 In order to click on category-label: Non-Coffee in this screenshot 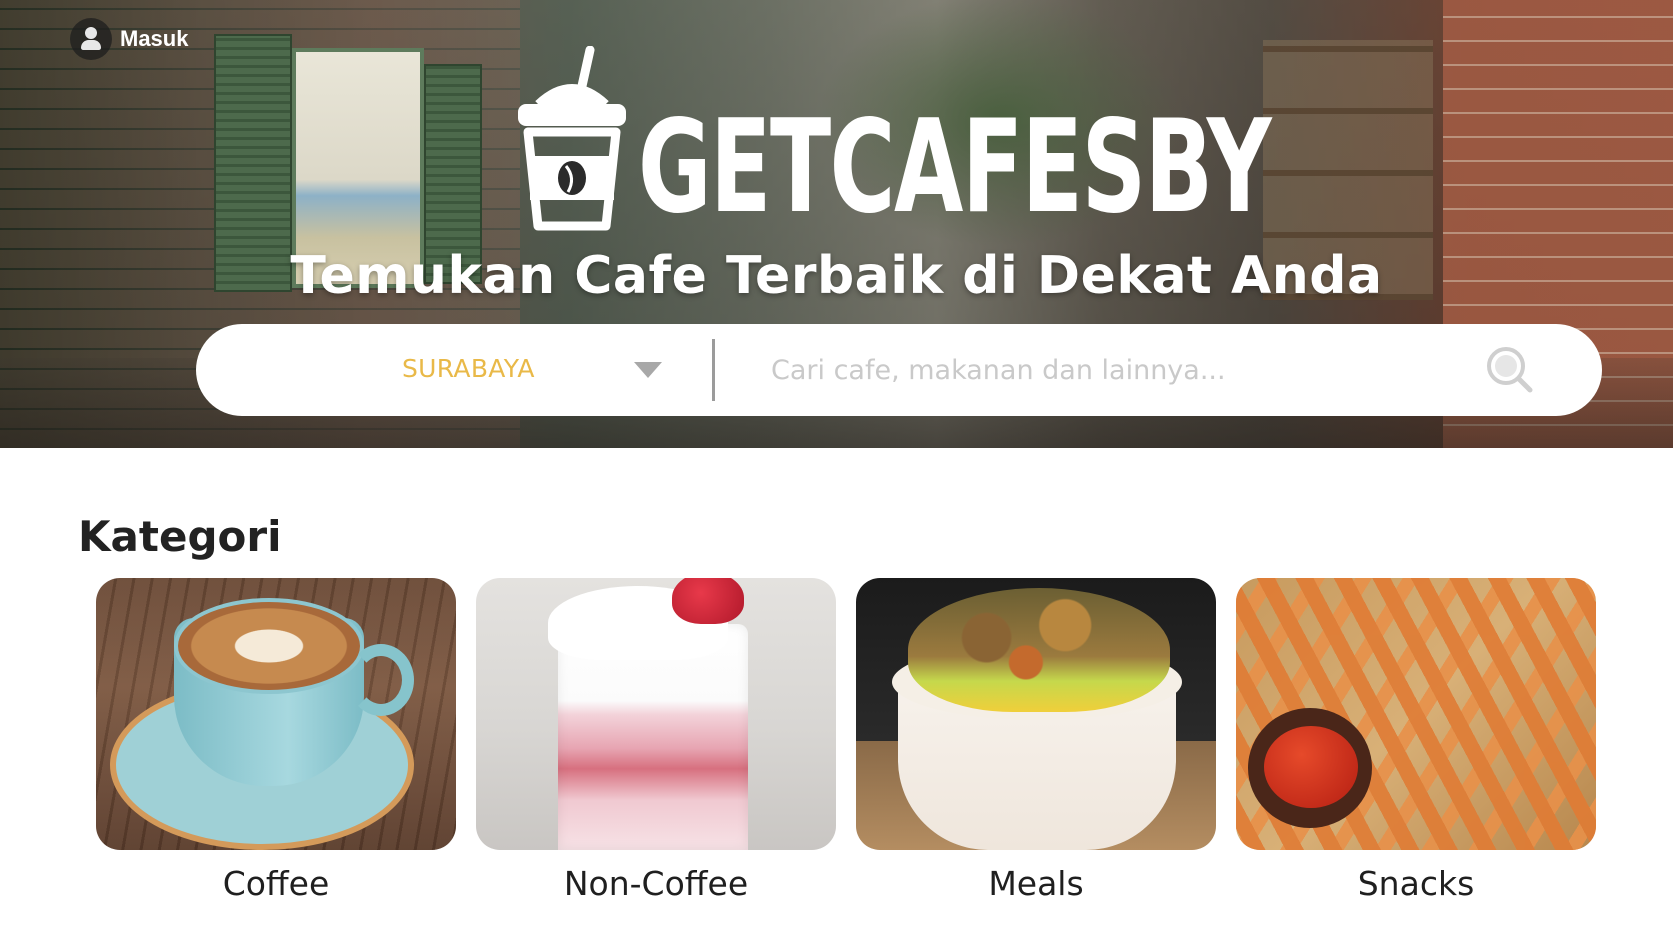, I will do `click(656, 883)`.